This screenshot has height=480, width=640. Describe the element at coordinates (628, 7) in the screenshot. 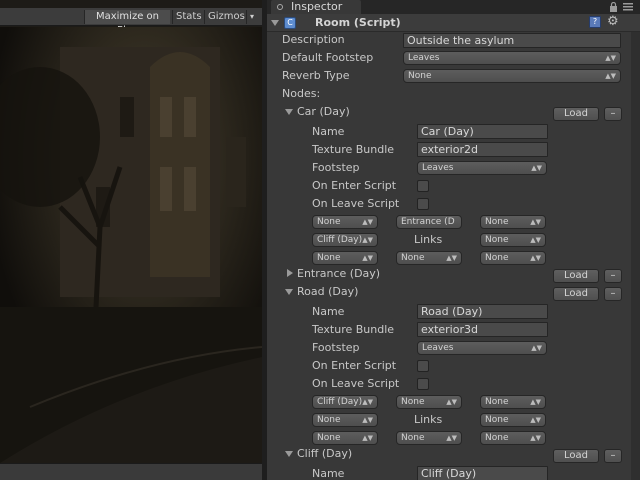

I see `menu-icon` at that location.